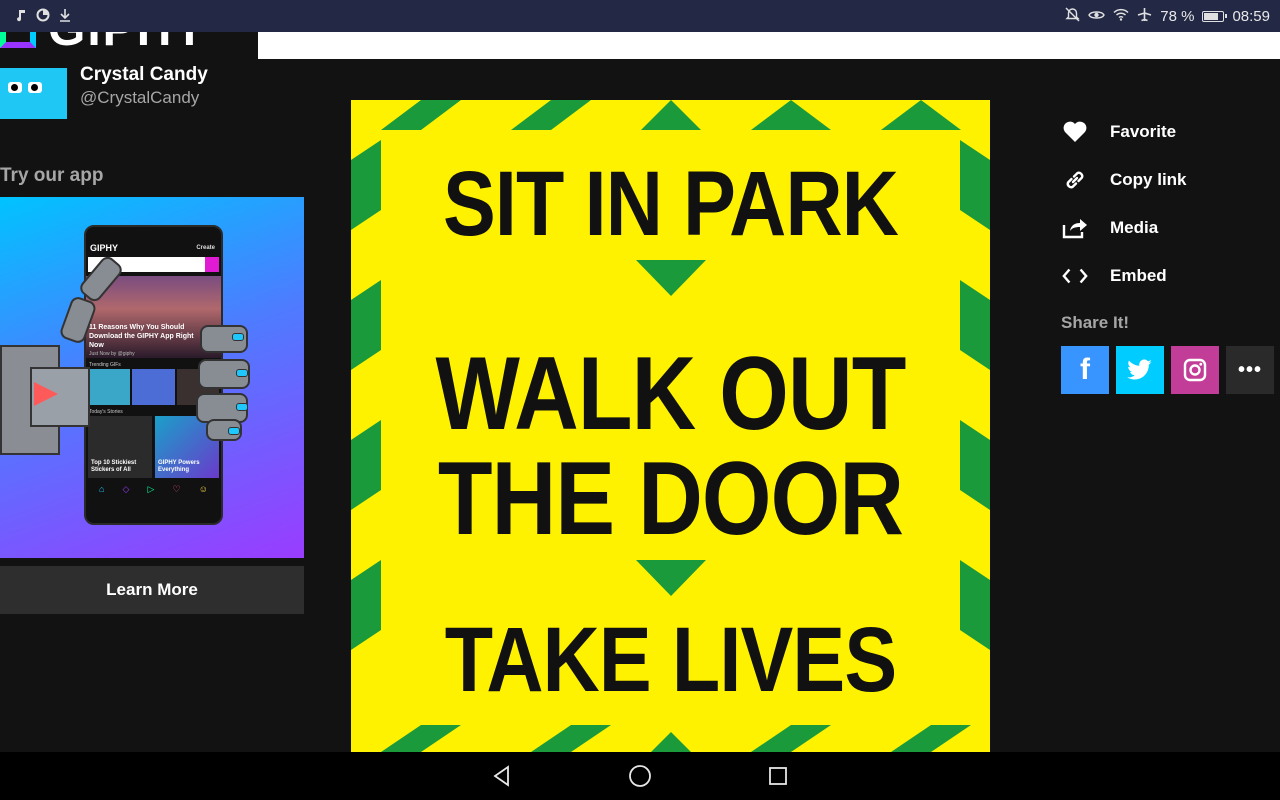  I want to click on creator-handle: @CrystalCandy, so click(140, 97).